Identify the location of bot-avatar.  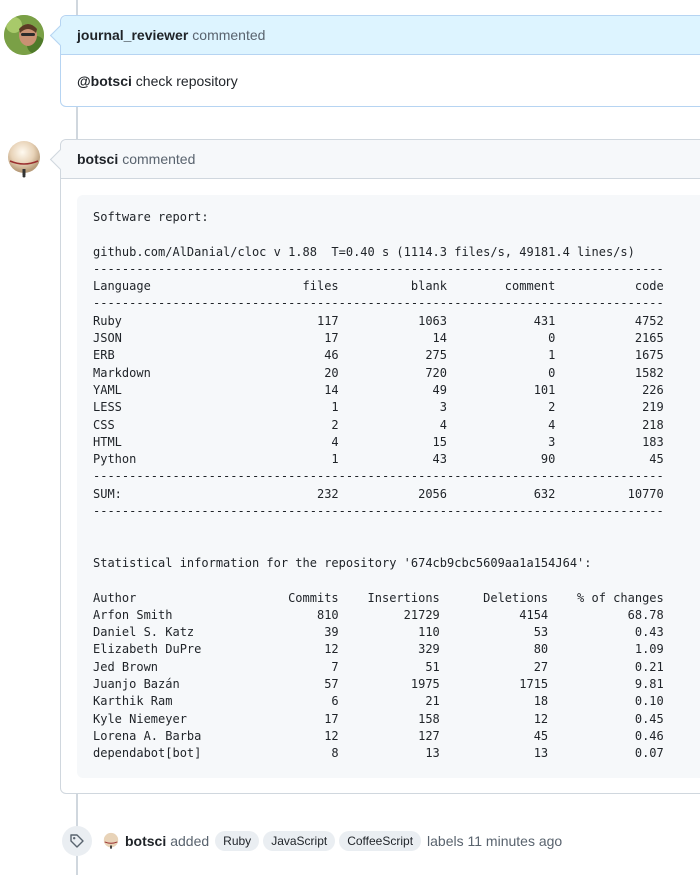
(24, 159).